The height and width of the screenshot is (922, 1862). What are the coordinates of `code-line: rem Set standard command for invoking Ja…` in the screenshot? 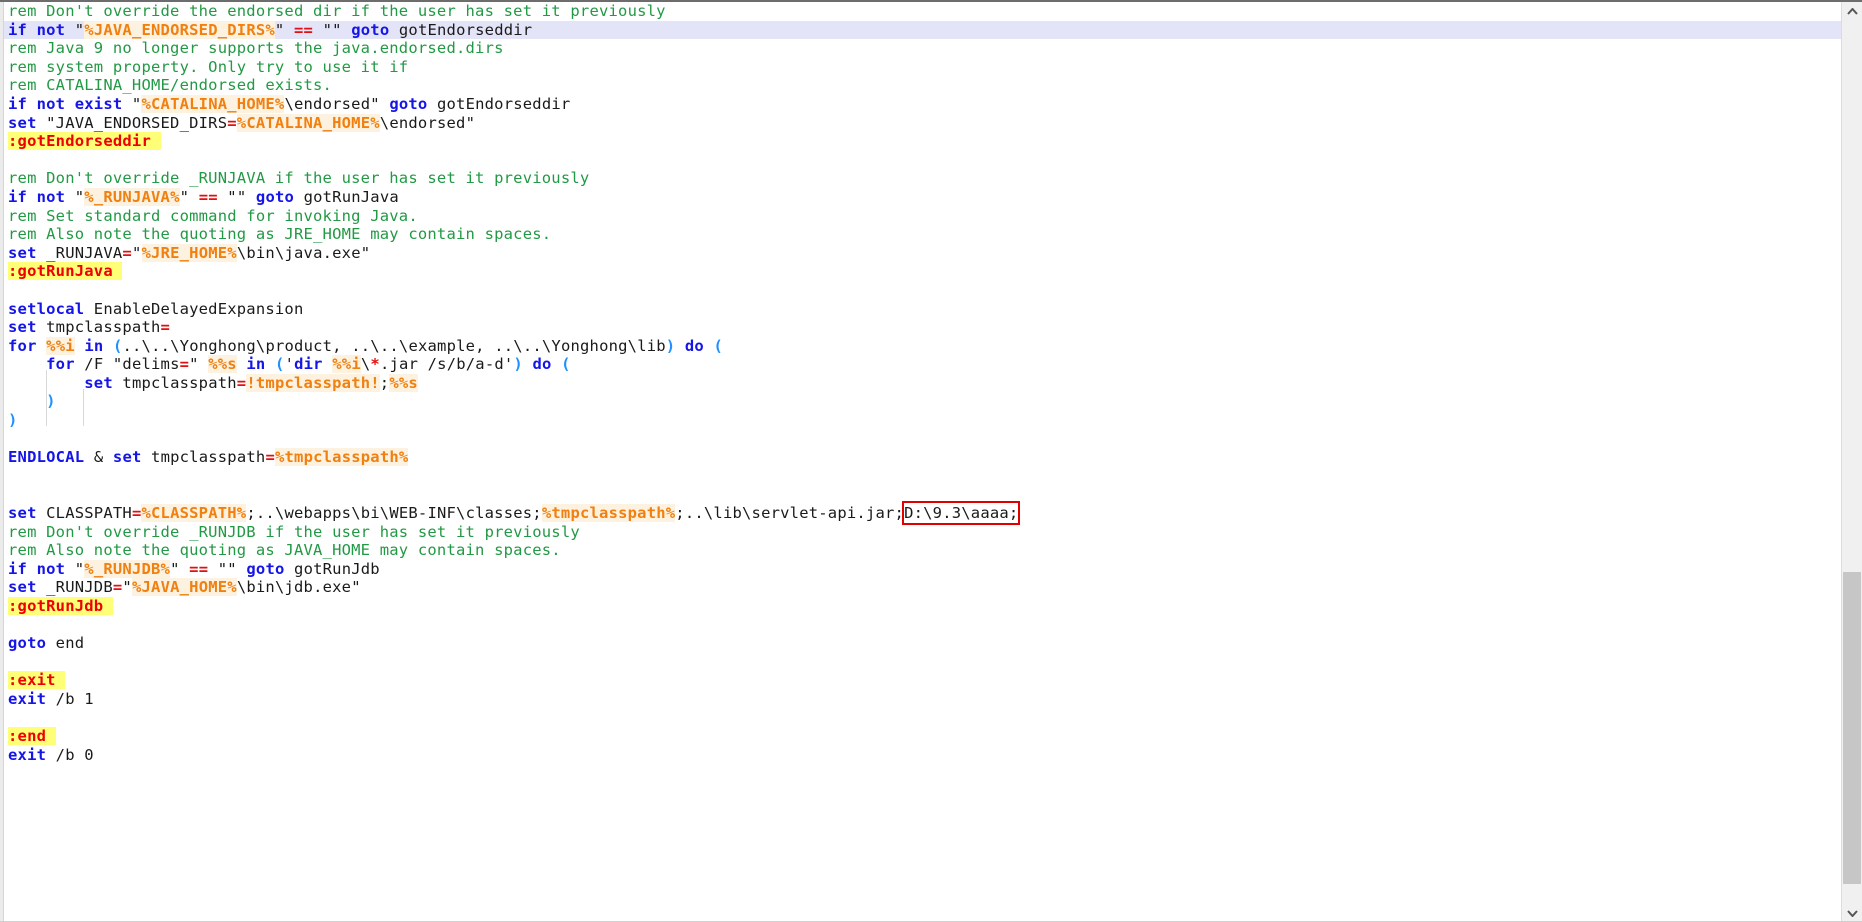 It's located at (922, 216).